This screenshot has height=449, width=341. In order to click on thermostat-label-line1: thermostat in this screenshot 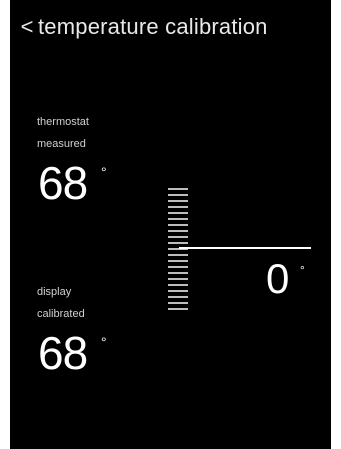, I will do `click(63, 122)`.